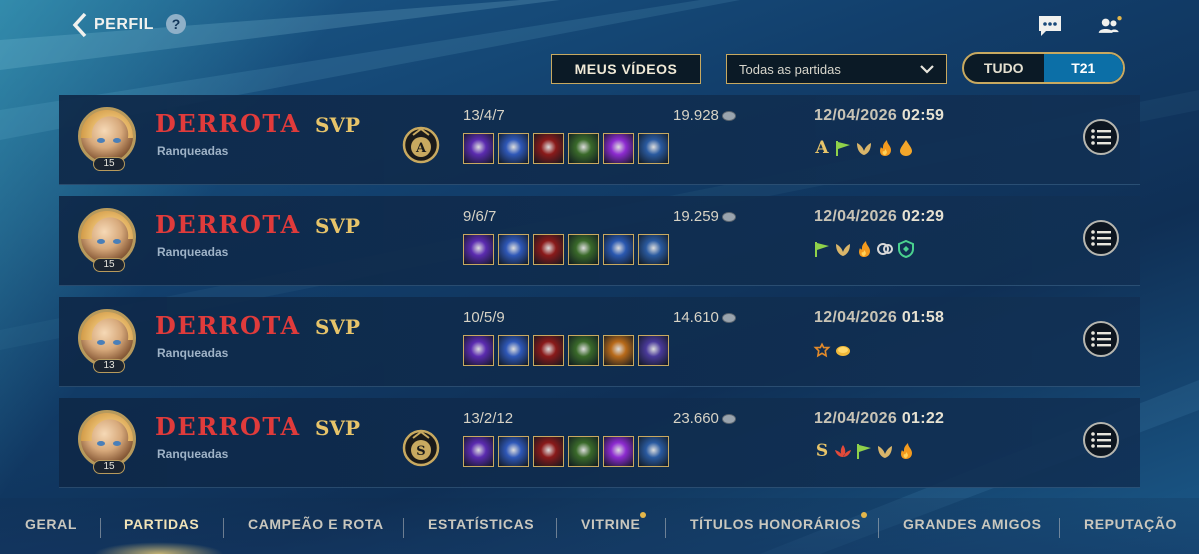 The image size is (1199, 554). I want to click on gold-earned: 14.610, so click(704, 317).